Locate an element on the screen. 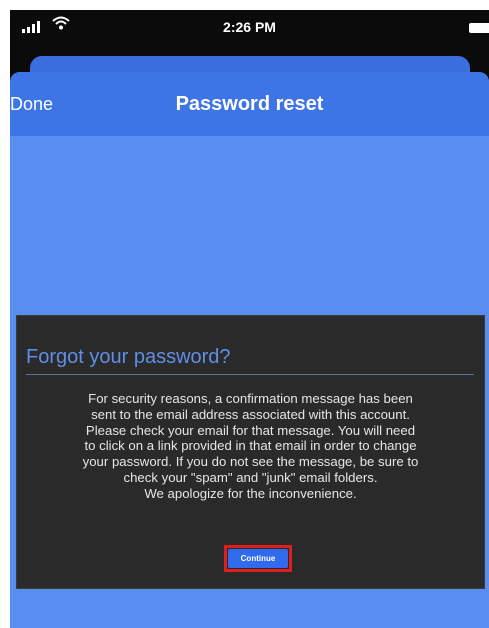  status-time: 2:26 PM is located at coordinates (249, 27).